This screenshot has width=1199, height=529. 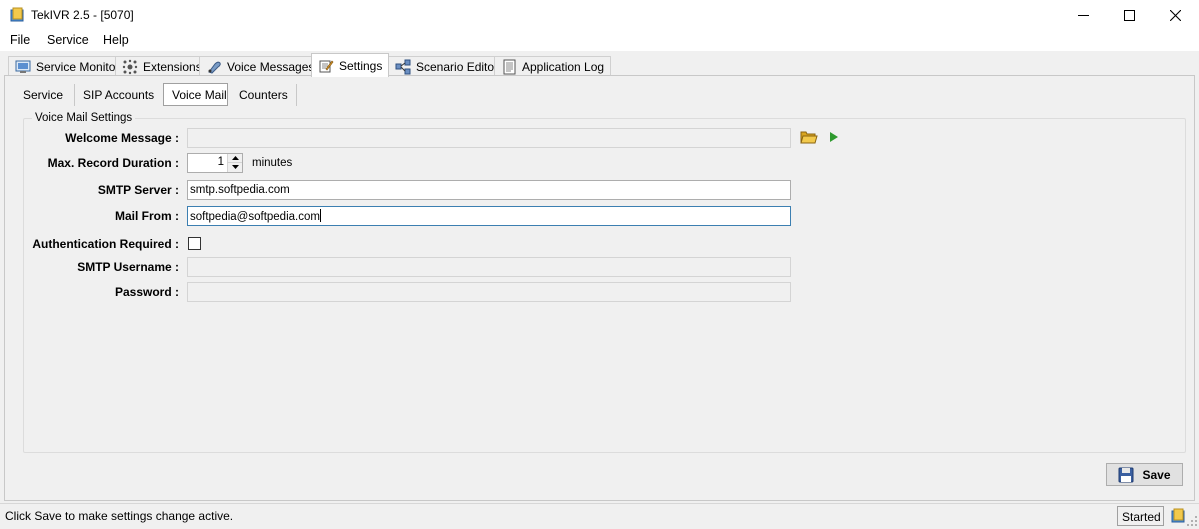 I want to click on tab-label: Scenario Editor, so click(x=457, y=67).